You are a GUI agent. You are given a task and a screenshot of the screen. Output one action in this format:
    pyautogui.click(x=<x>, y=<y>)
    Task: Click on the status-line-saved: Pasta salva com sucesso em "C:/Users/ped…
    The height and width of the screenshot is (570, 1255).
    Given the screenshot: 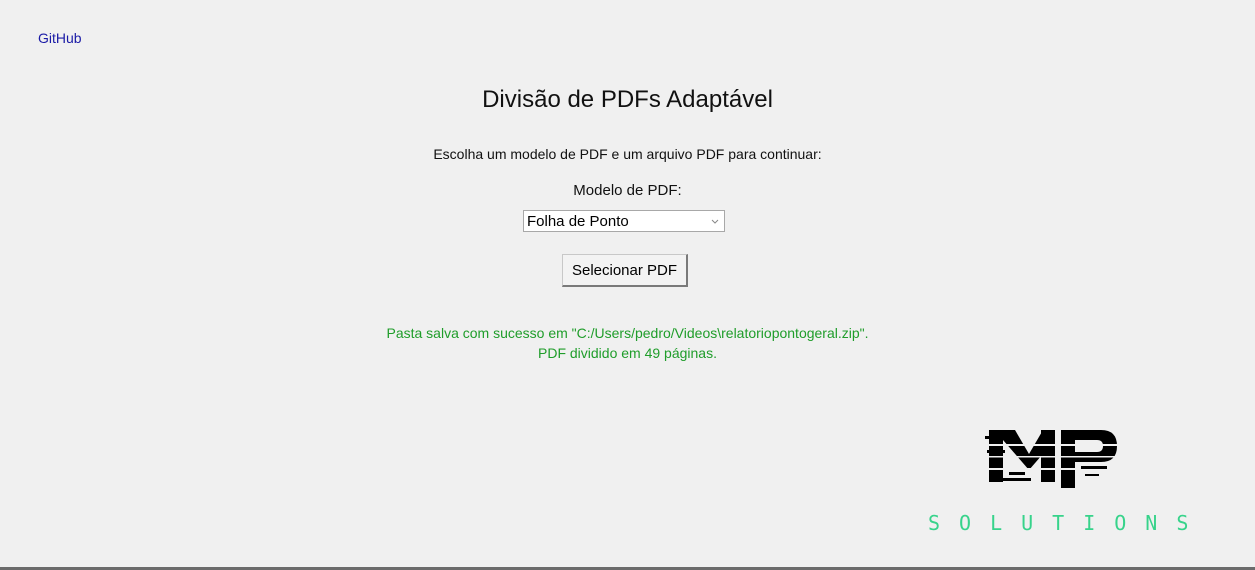 What is the action you would take?
    pyautogui.click(x=627, y=333)
    